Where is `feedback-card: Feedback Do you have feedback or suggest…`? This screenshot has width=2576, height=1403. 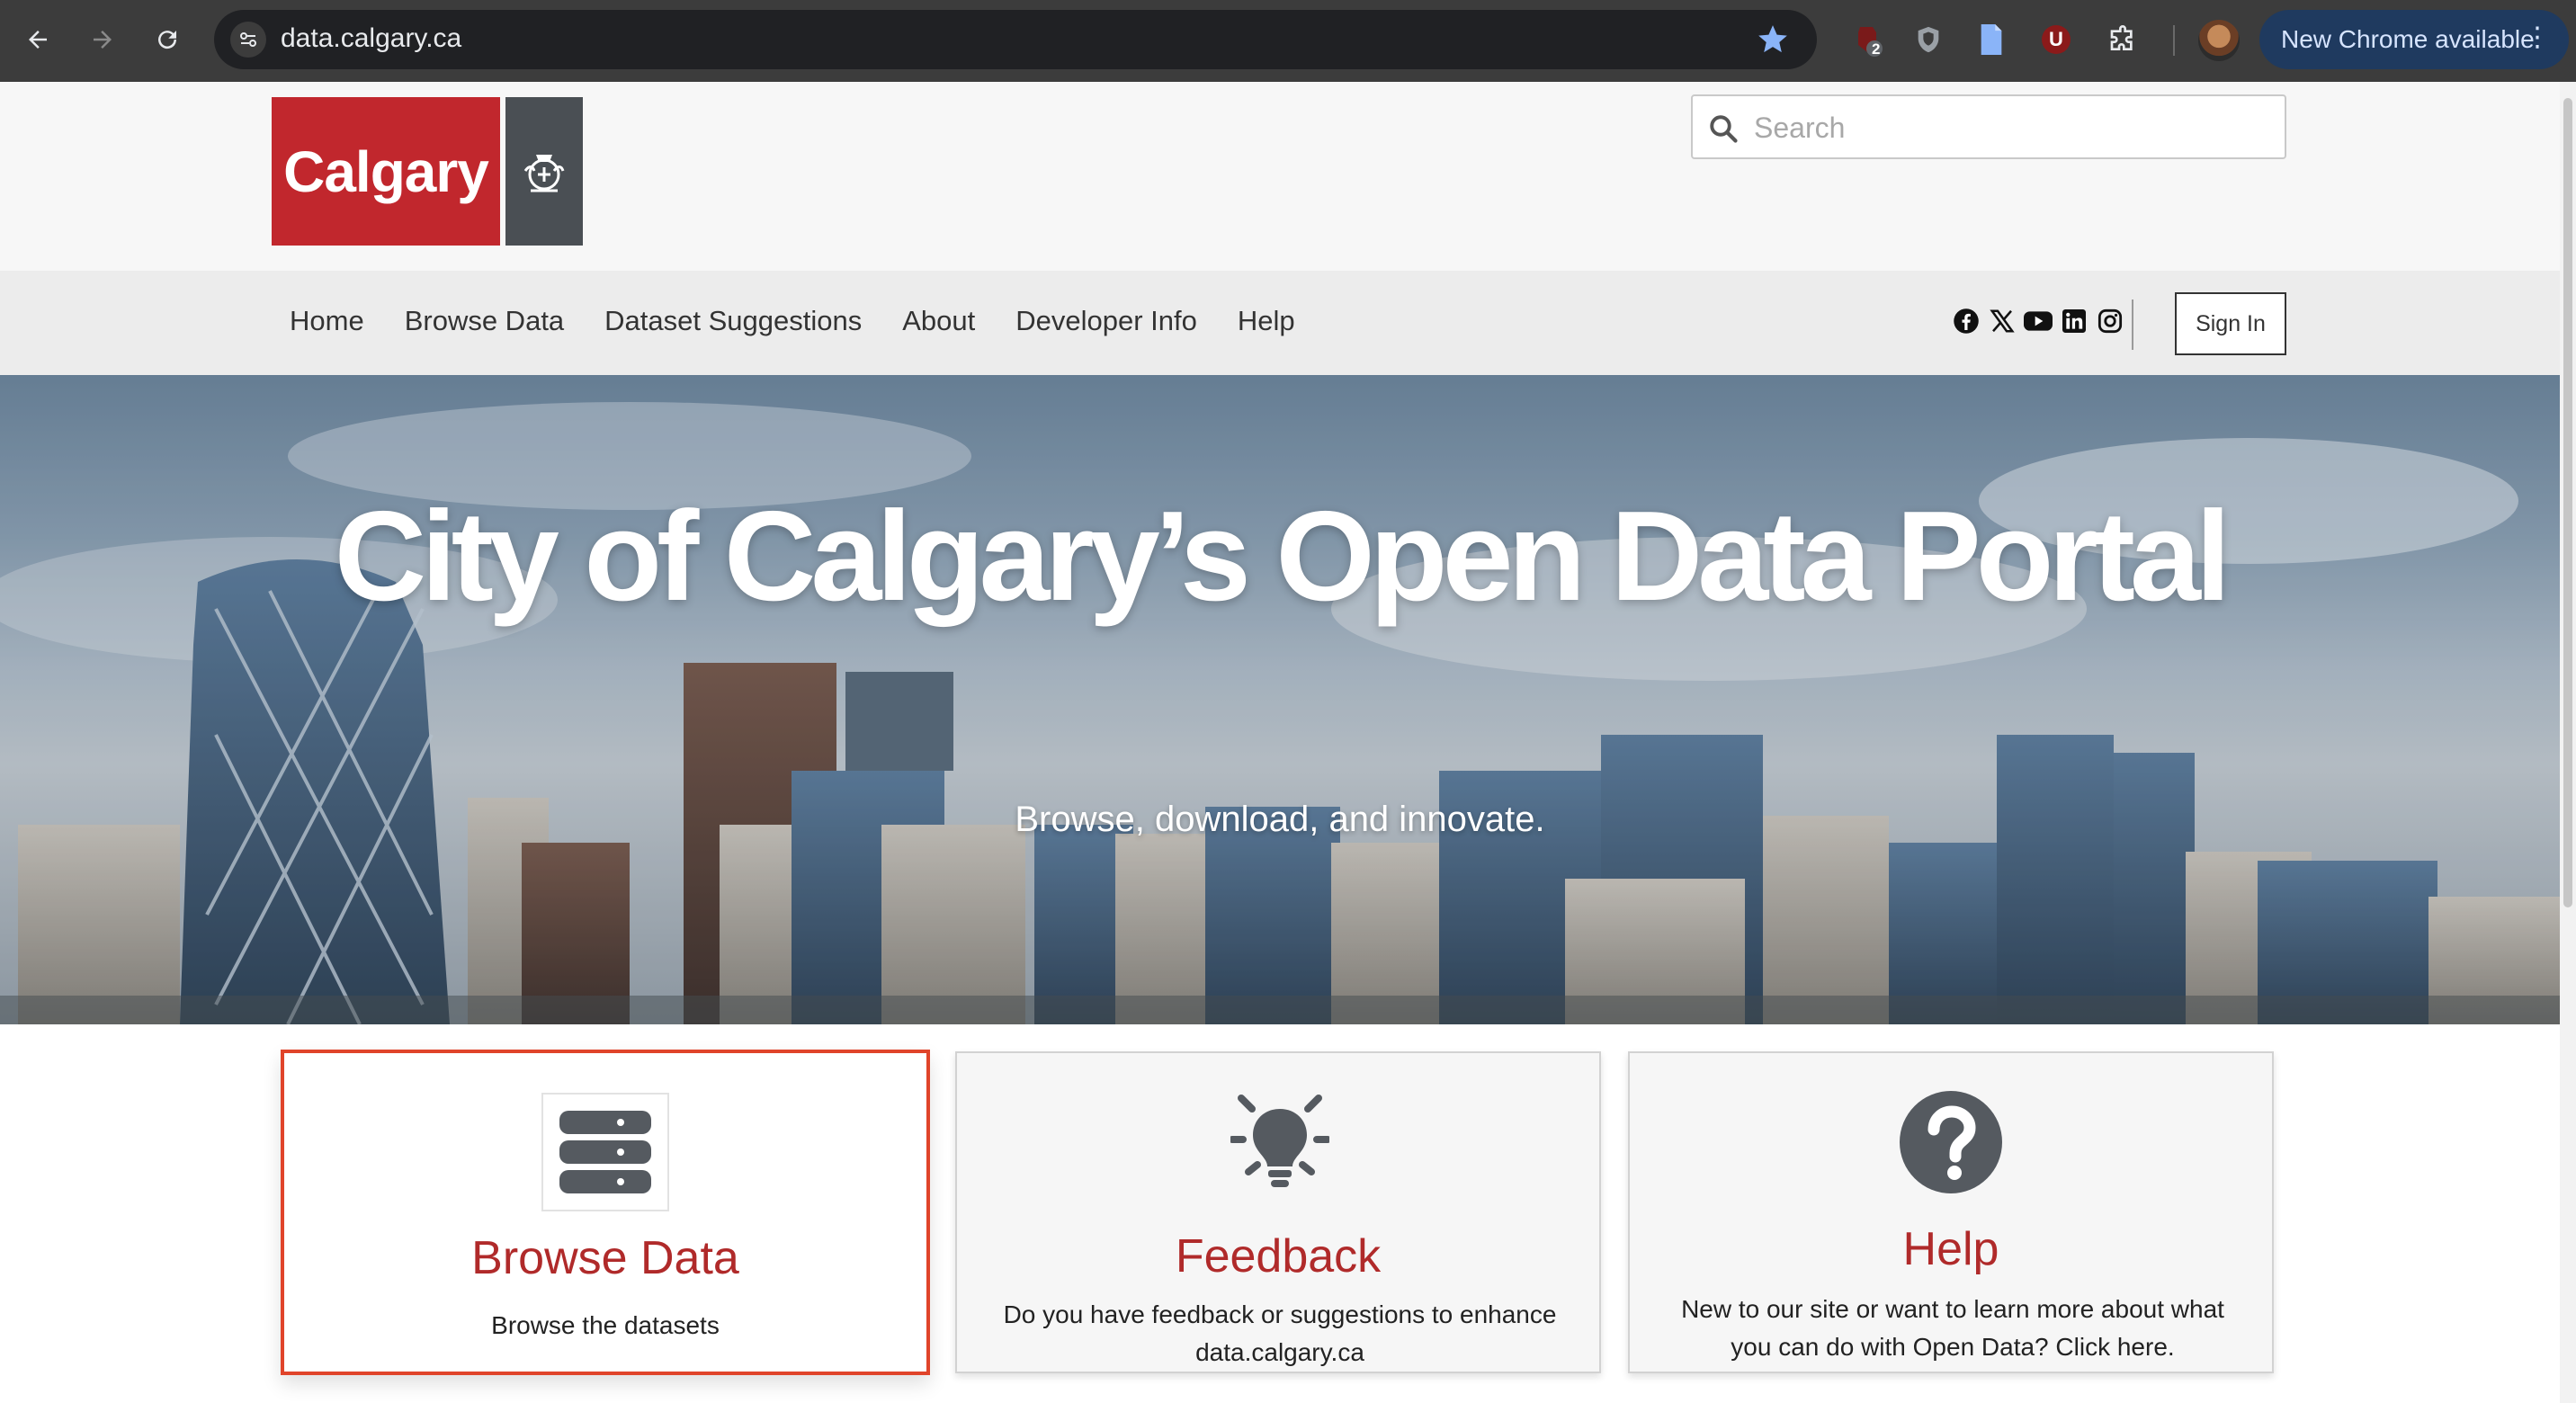
feedback-card: Feedback Do you have feedback or suggest… is located at coordinates (1278, 1212).